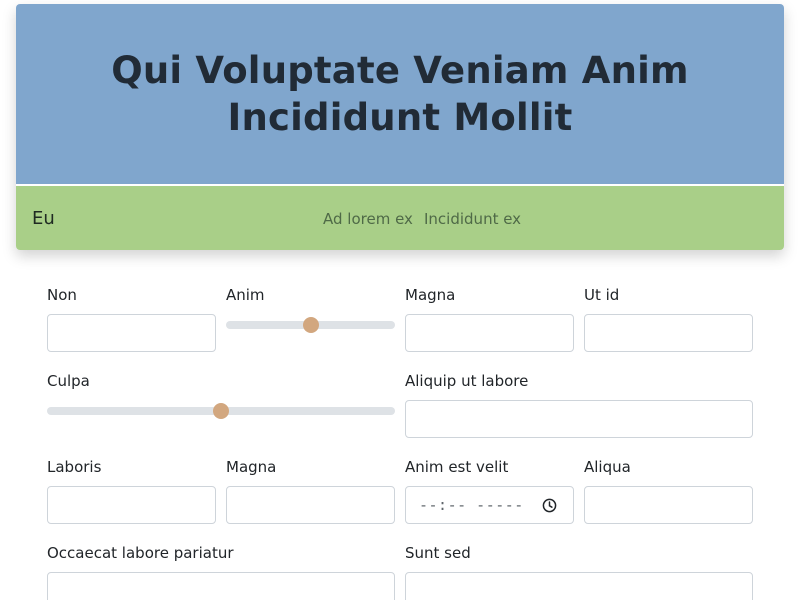 This screenshot has height=600, width=800. What do you see at coordinates (310, 505) in the screenshot?
I see `magna-2-input` at bounding box center [310, 505].